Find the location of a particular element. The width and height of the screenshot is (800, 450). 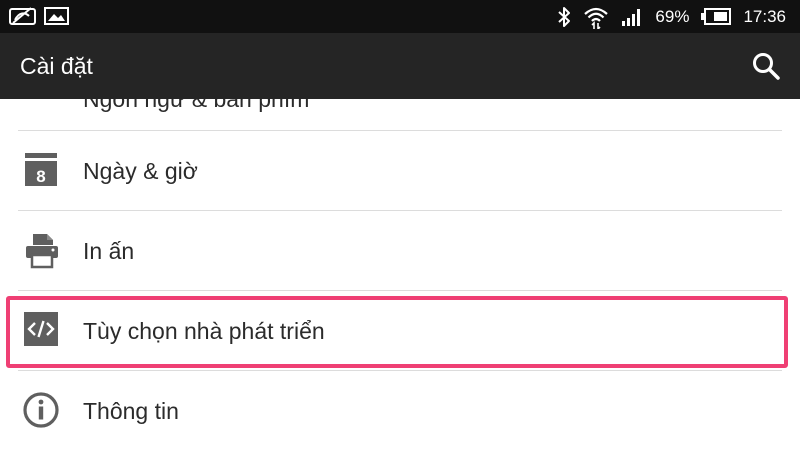

status-bar: 69% 17:36 is located at coordinates (400, 16).